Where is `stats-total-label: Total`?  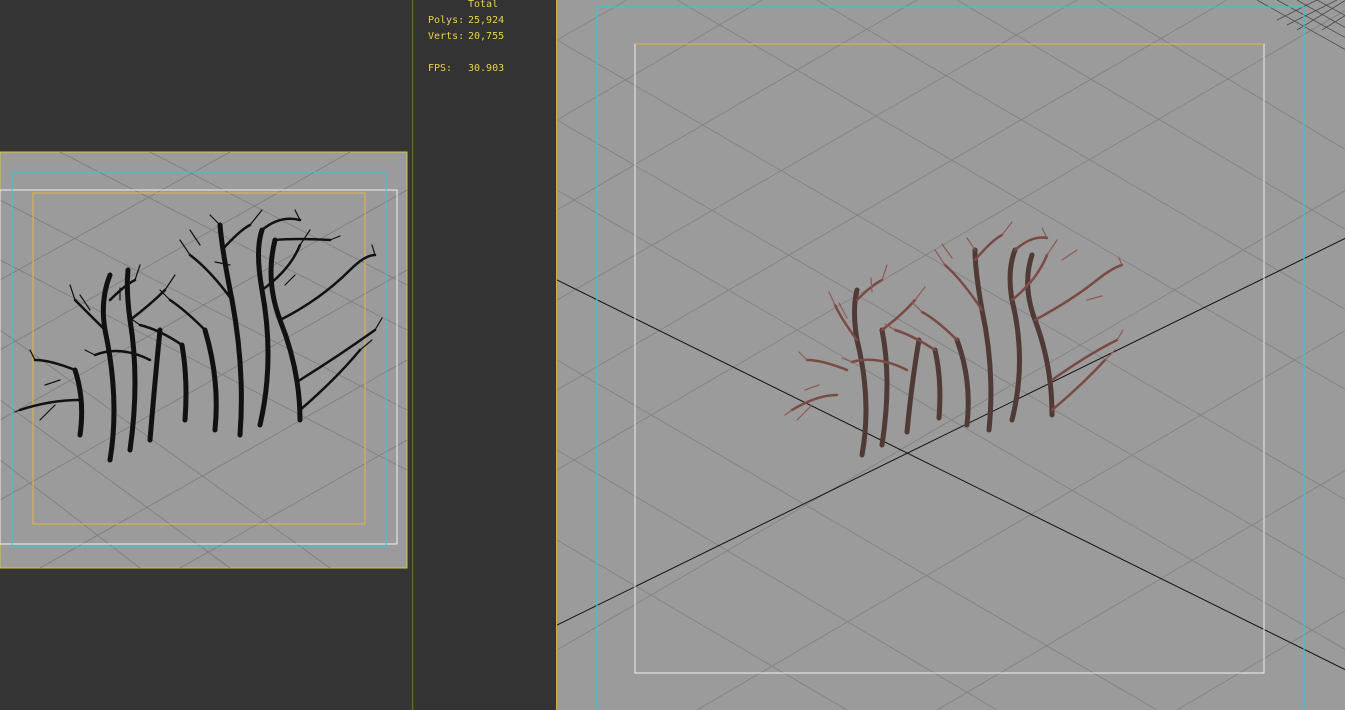
stats-total-label: Total is located at coordinates (483, 5).